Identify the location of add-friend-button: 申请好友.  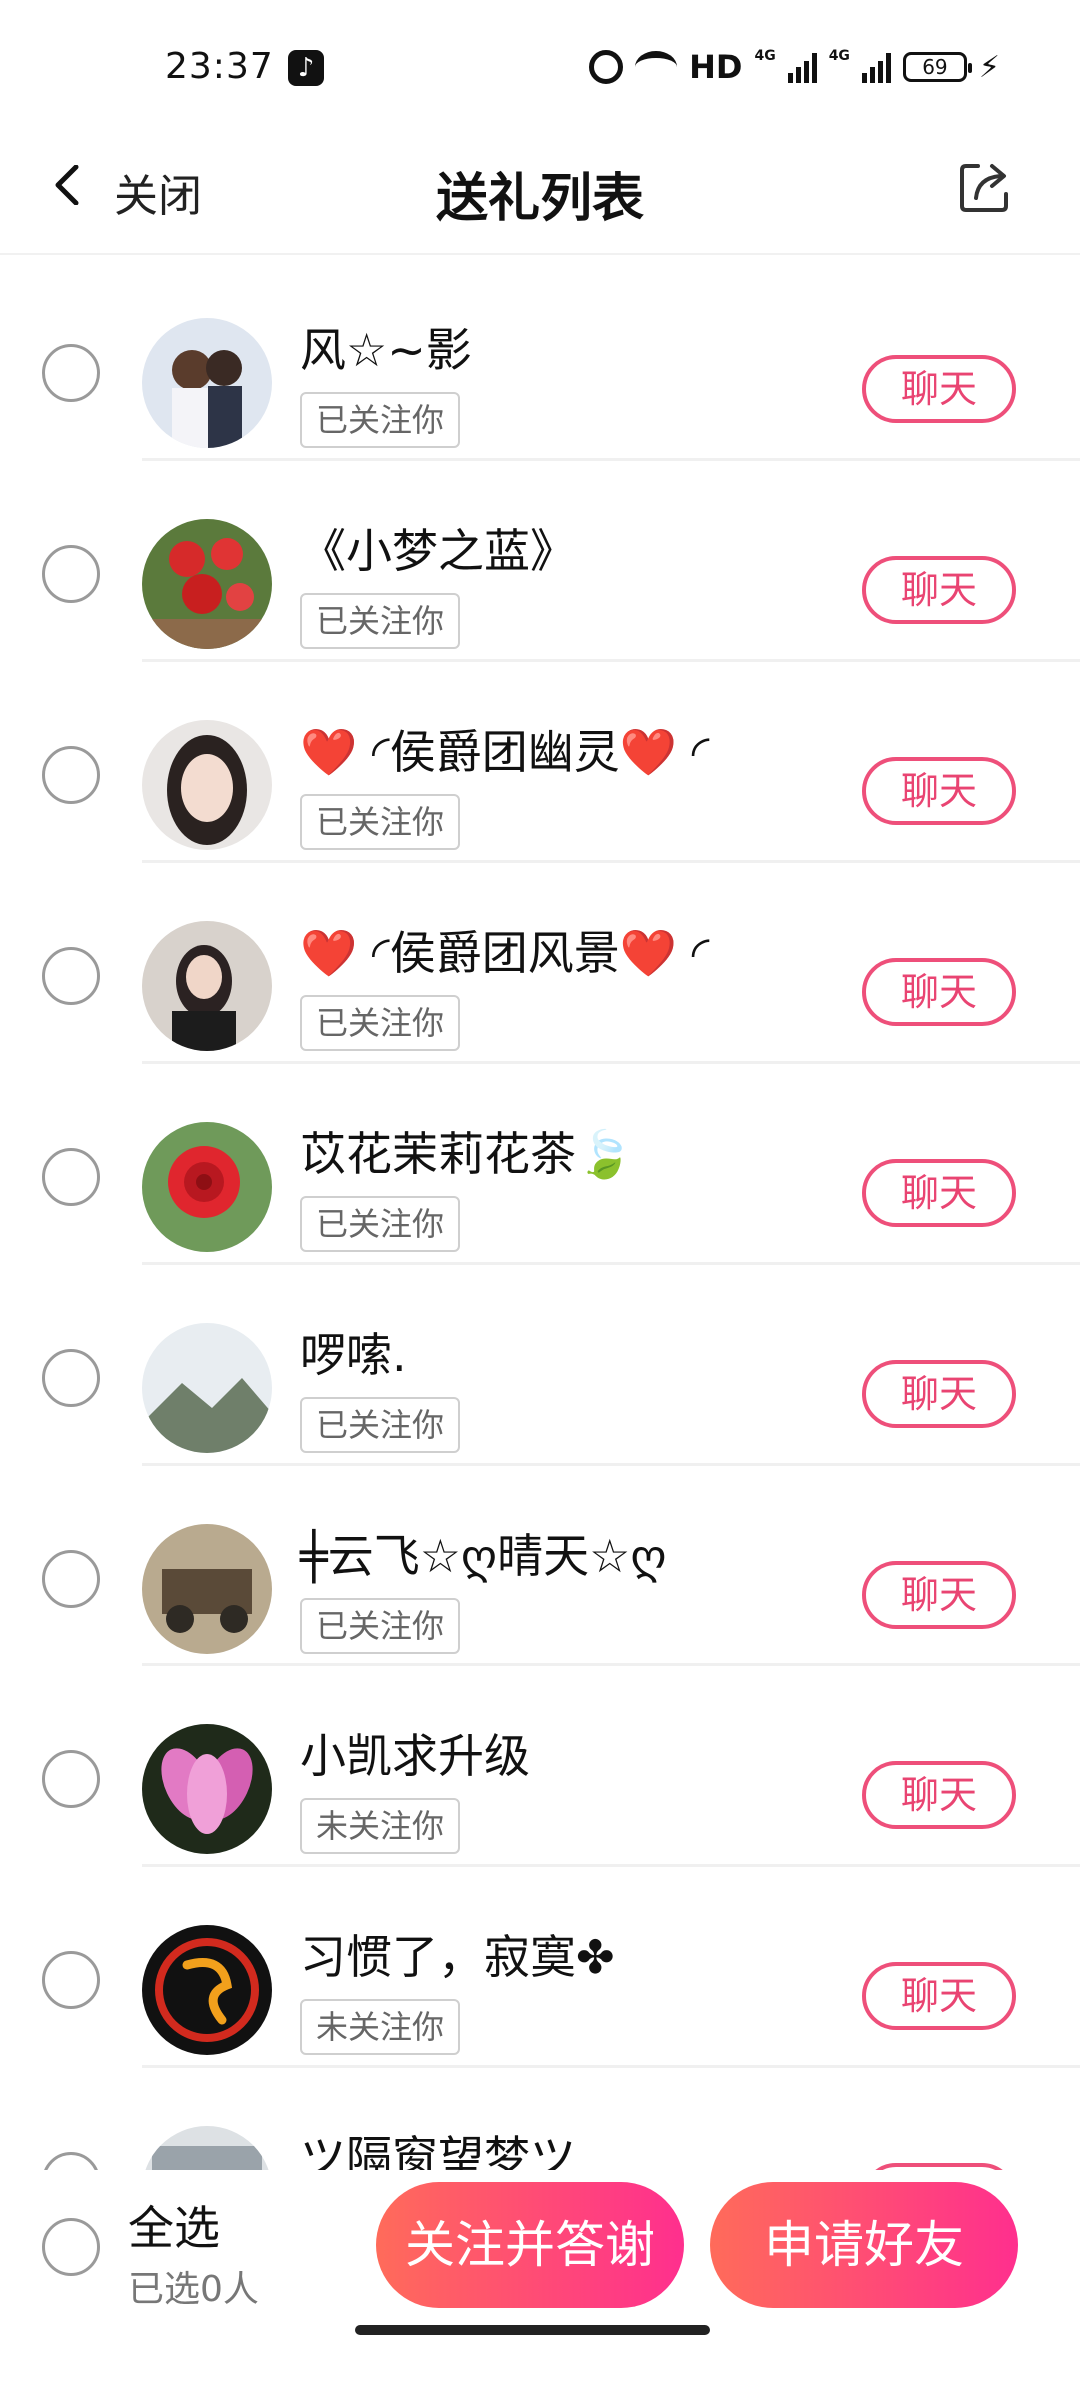
(864, 2245).